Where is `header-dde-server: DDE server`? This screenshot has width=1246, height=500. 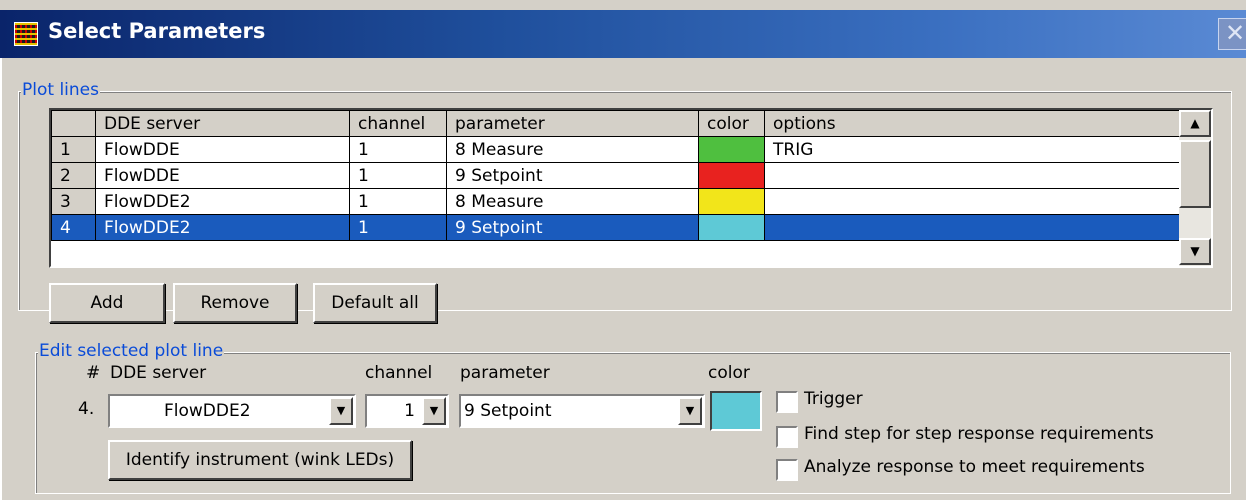
header-dde-server: DDE server is located at coordinates (158, 373).